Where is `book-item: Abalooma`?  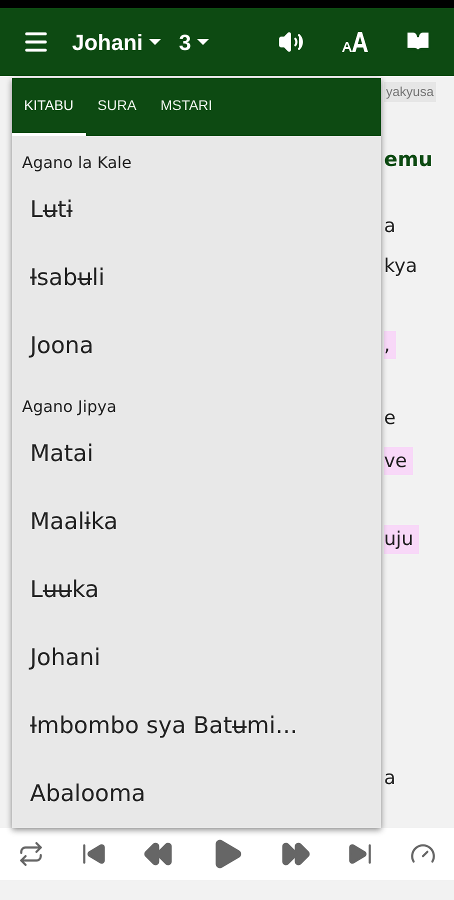 book-item: Abalooma is located at coordinates (196, 794).